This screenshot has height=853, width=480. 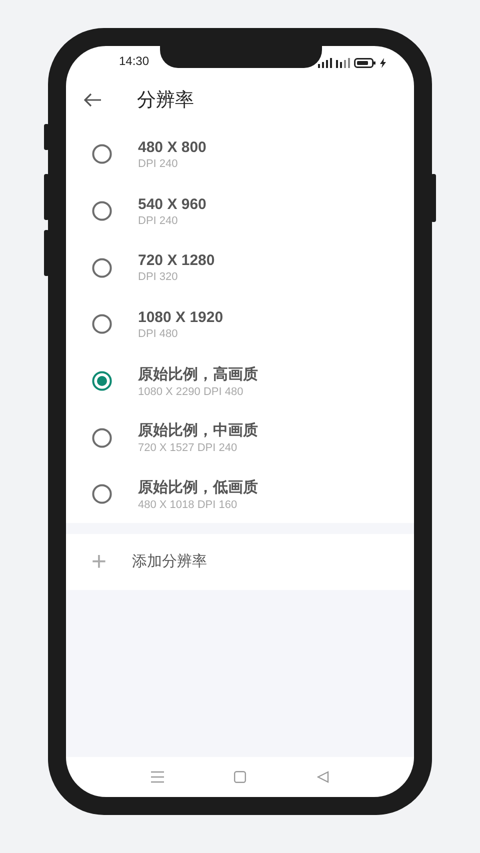 I want to click on back-icon, so click(x=322, y=777).